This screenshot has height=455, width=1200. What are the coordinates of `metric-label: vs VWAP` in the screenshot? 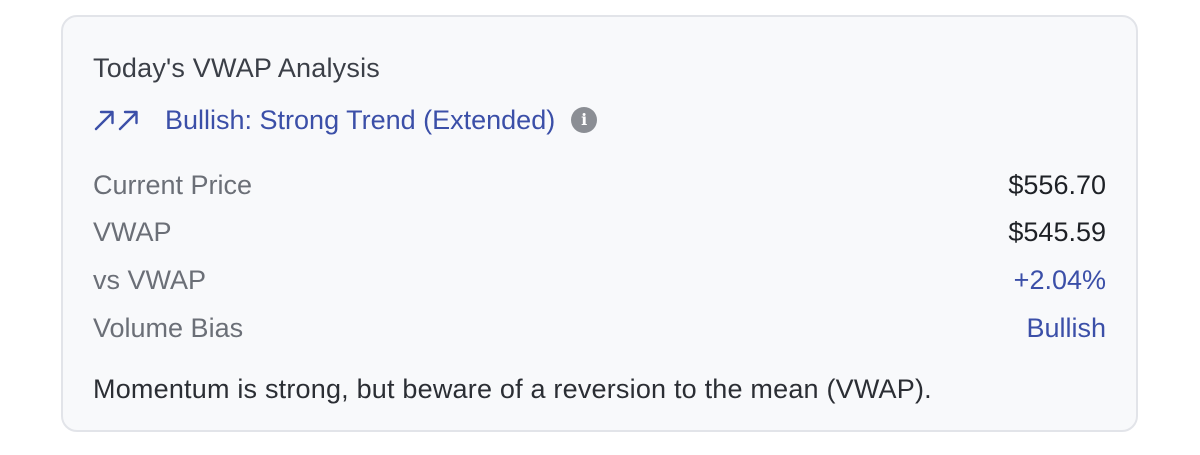 It's located at (150, 280).